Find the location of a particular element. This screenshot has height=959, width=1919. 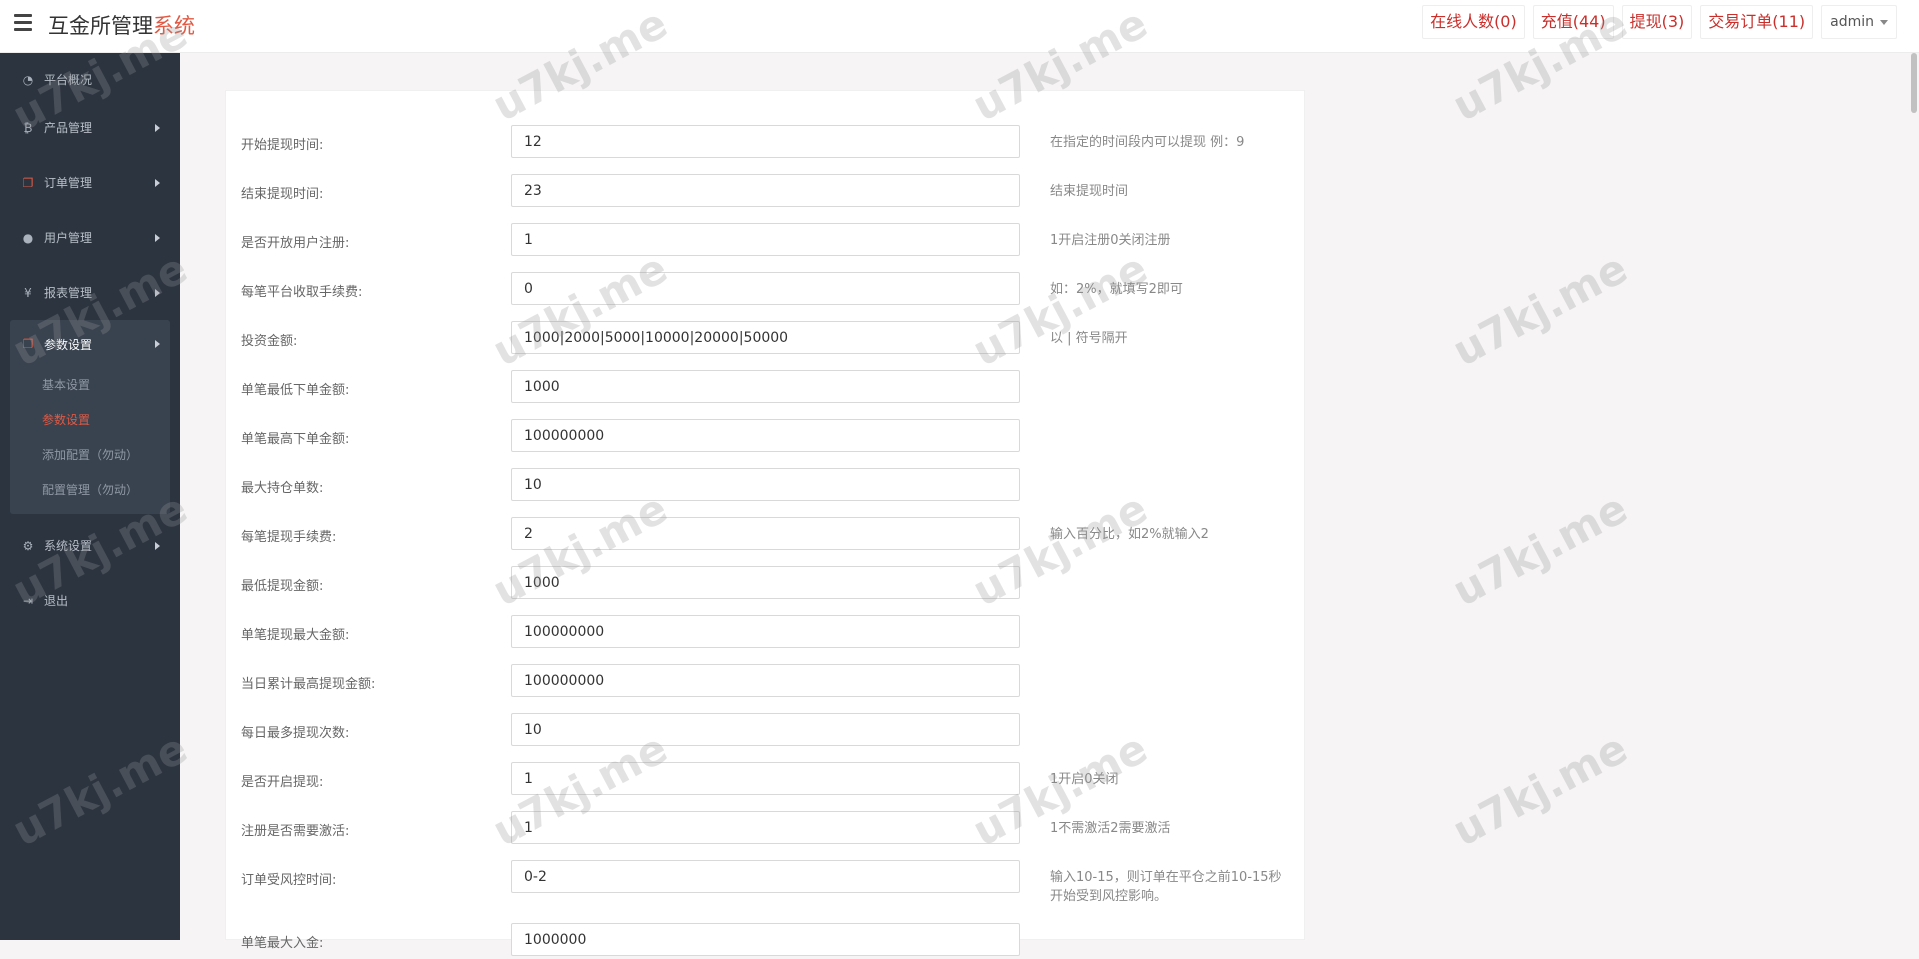

form-row: 每日最多提现次数: is located at coordinates (766, 731).